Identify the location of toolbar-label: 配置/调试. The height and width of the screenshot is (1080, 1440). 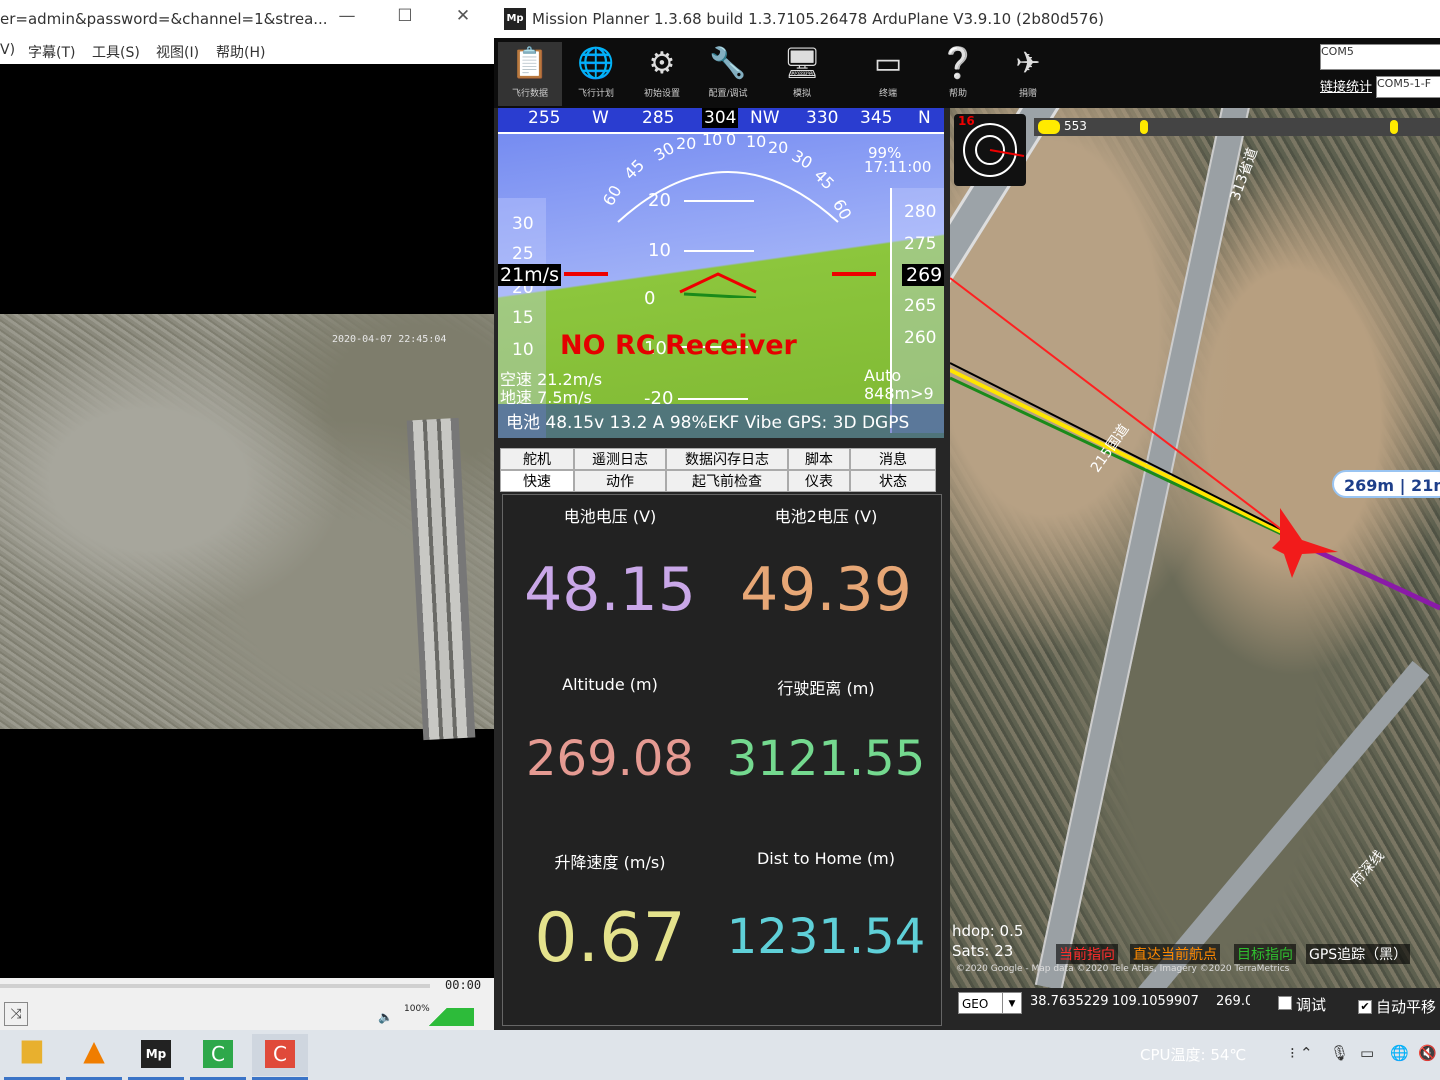
(728, 94).